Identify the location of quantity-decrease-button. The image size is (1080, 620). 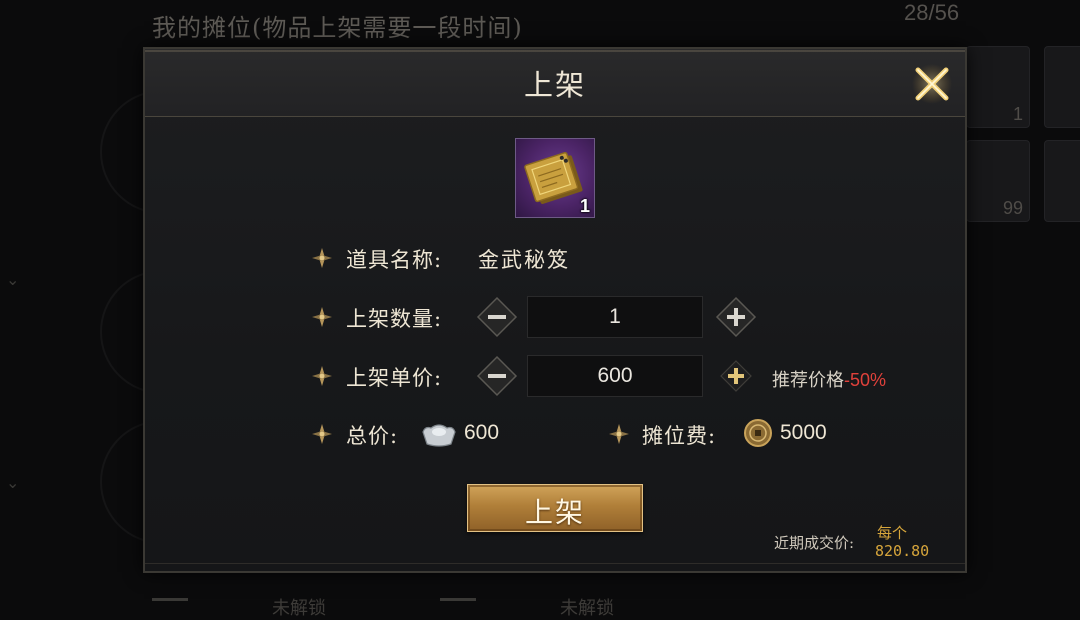
(497, 317).